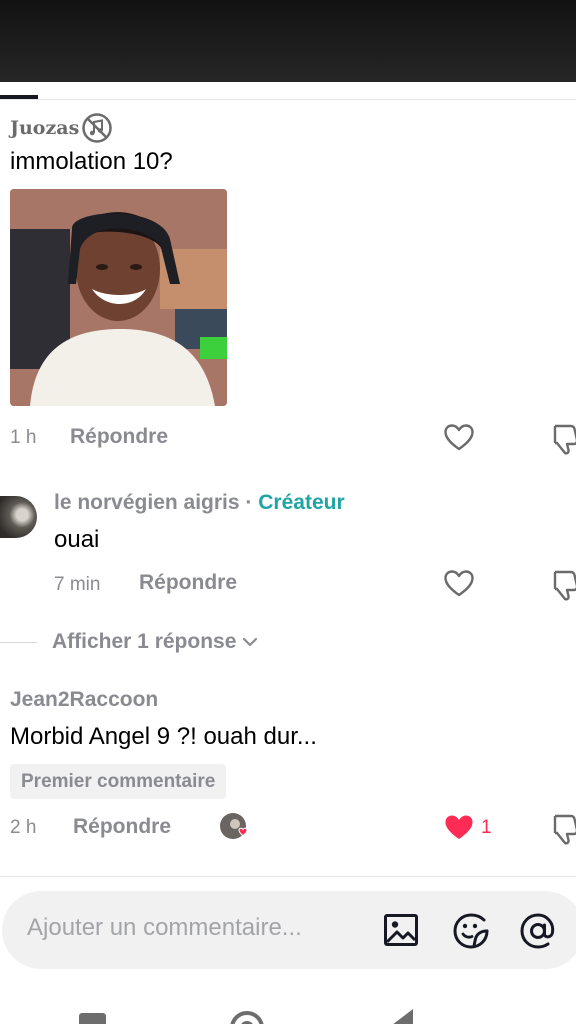 Image resolution: width=576 pixels, height=1024 pixels. What do you see at coordinates (250, 642) in the screenshot?
I see `chevron-down-icon` at bounding box center [250, 642].